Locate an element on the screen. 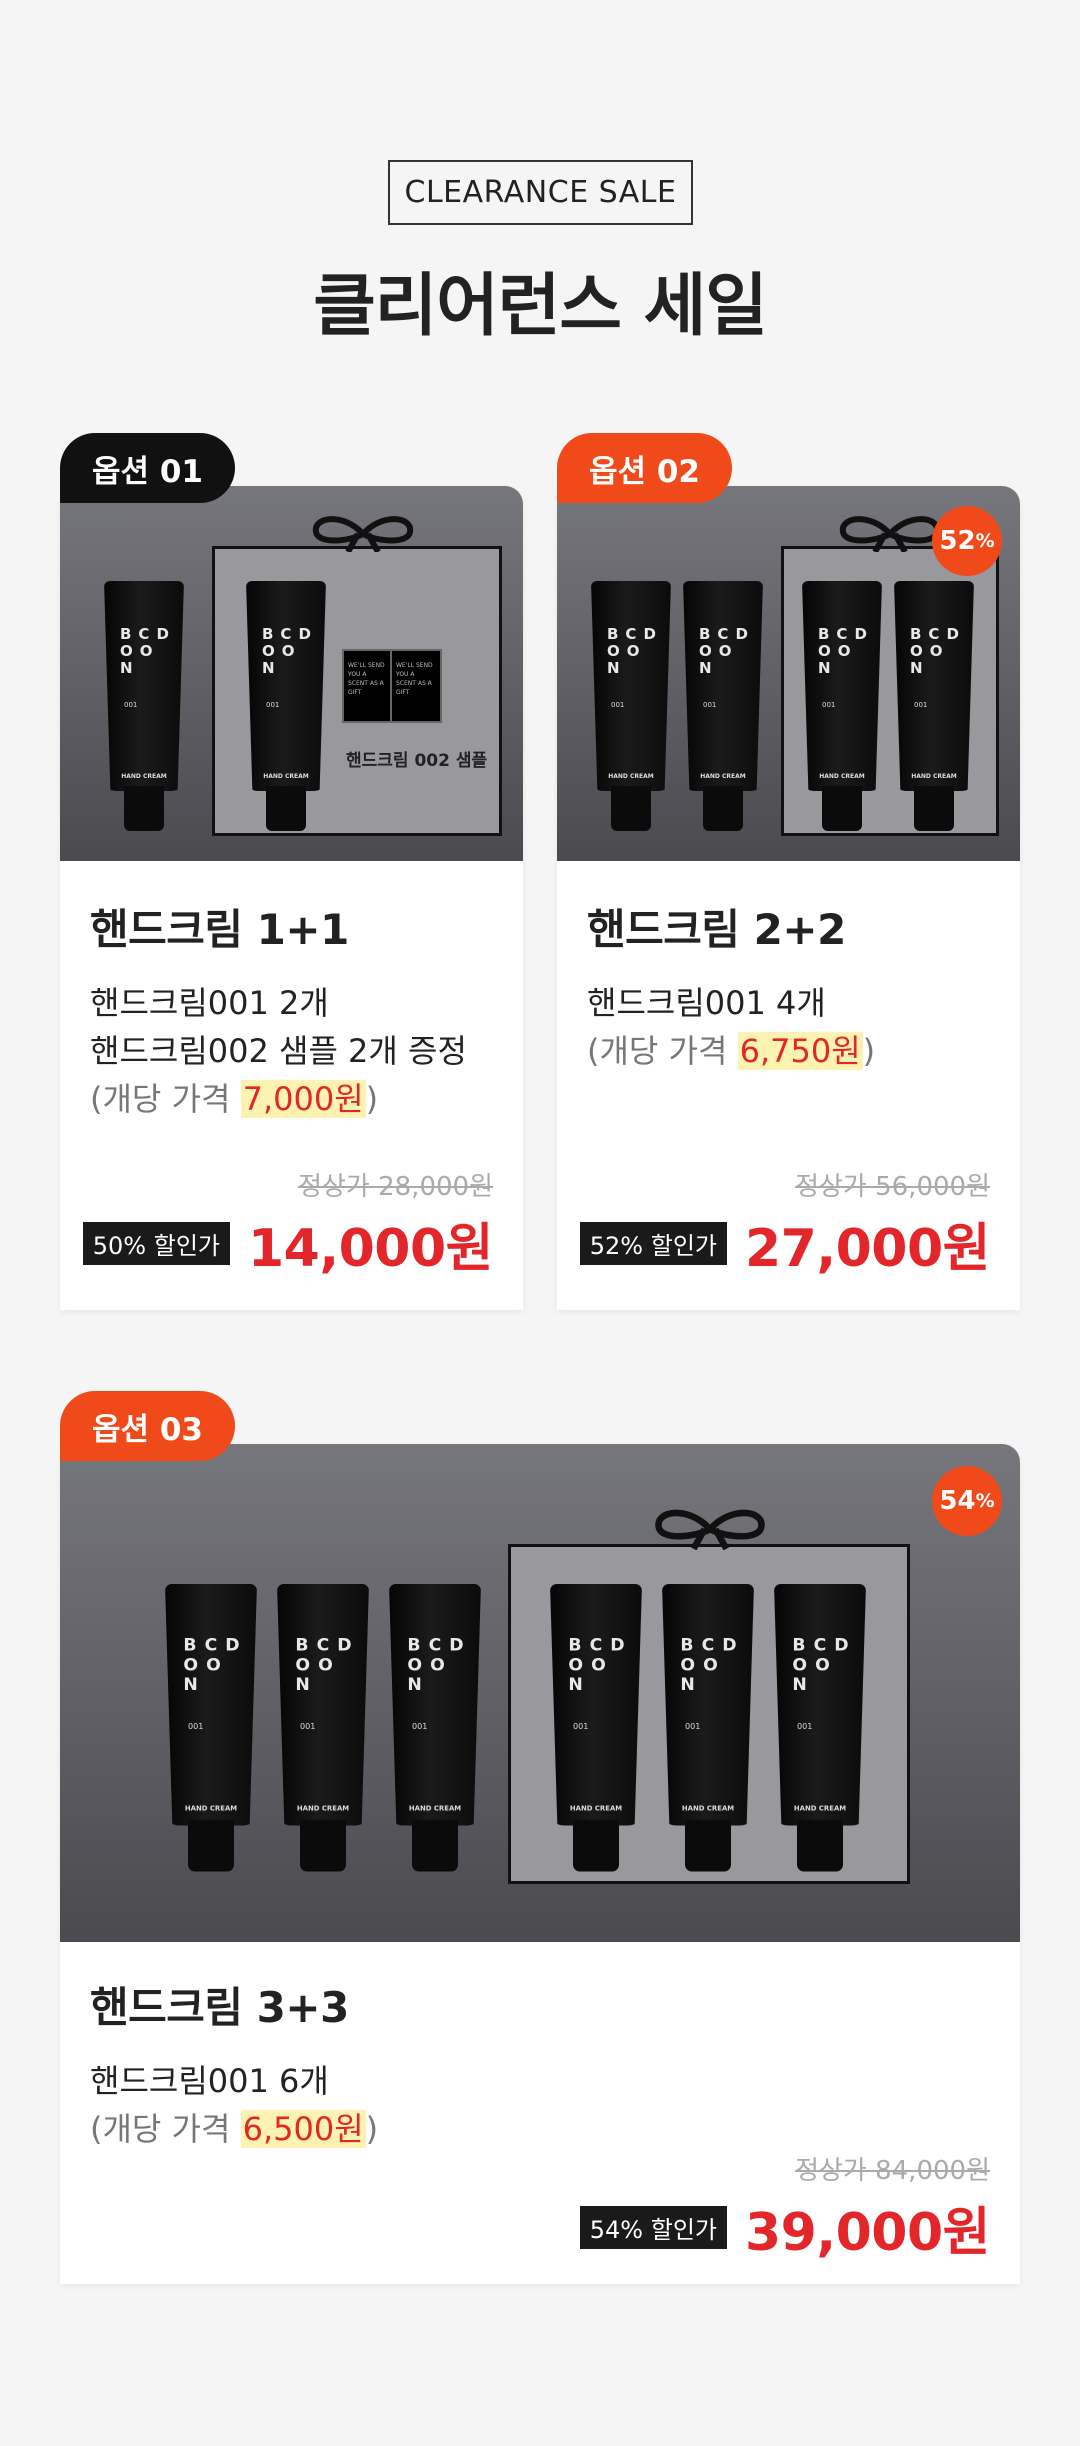 The image size is (1080, 2446). sample-label: 핸드크림 002 샘플 is located at coordinates (417, 761).